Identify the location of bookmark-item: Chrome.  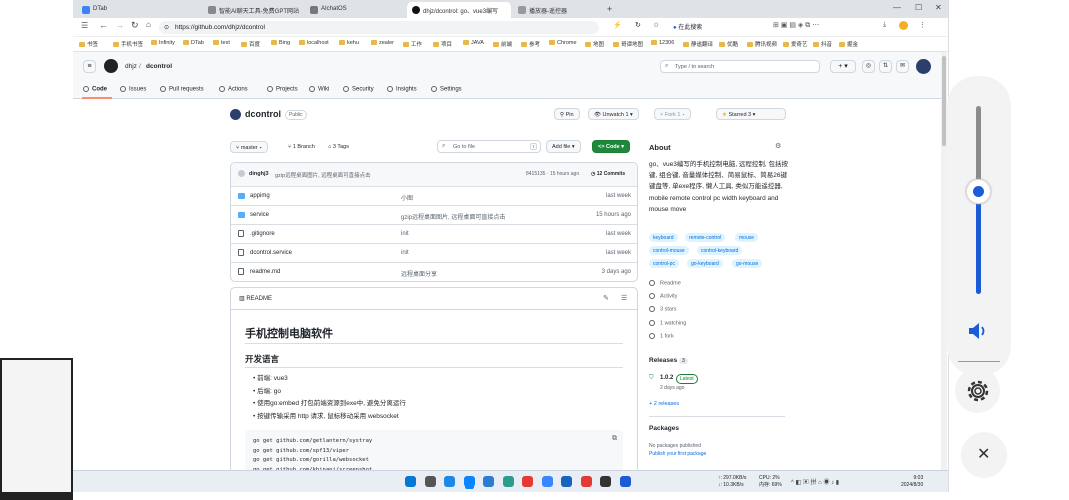
(563, 43).